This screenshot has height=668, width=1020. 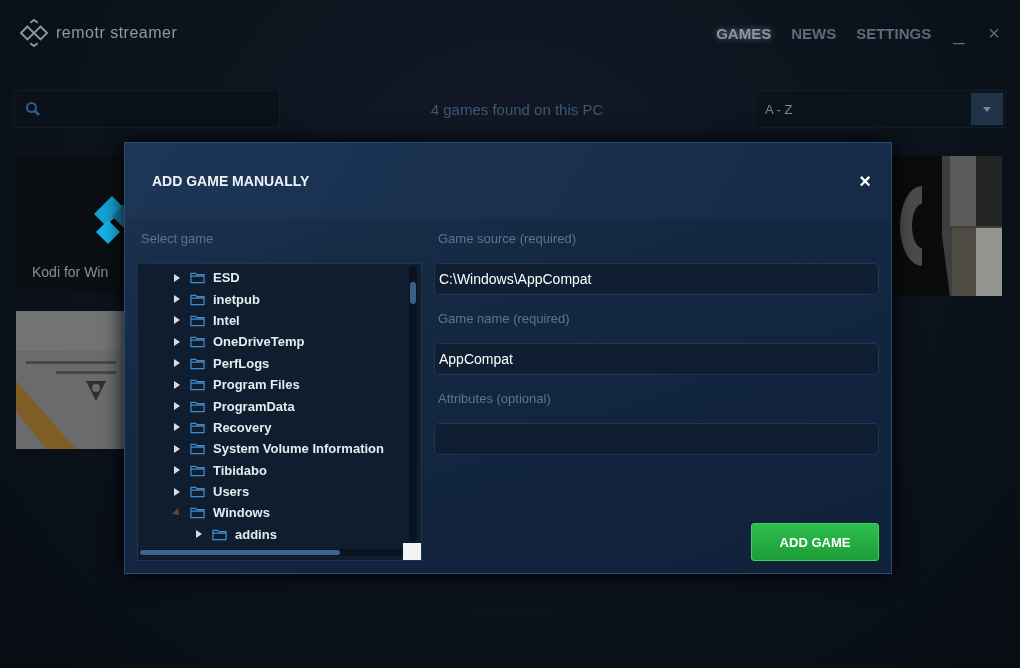 What do you see at coordinates (656, 359) in the screenshot?
I see `input-field: AppCompat` at bounding box center [656, 359].